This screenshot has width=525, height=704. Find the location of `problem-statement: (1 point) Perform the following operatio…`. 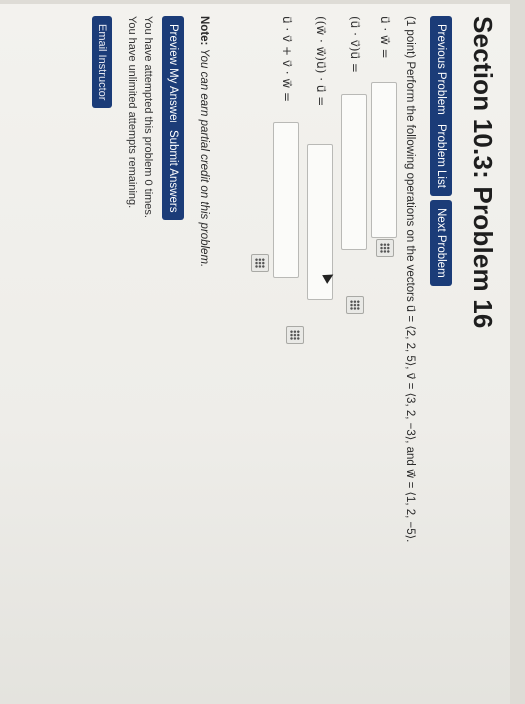

problem-statement: (1 point) Perform the following operatio… is located at coordinates (410, 279).